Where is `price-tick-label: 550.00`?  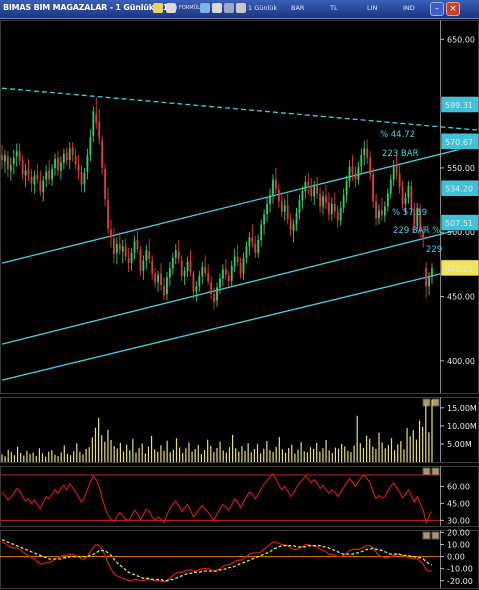 price-tick-label: 550.00 is located at coordinates (461, 168).